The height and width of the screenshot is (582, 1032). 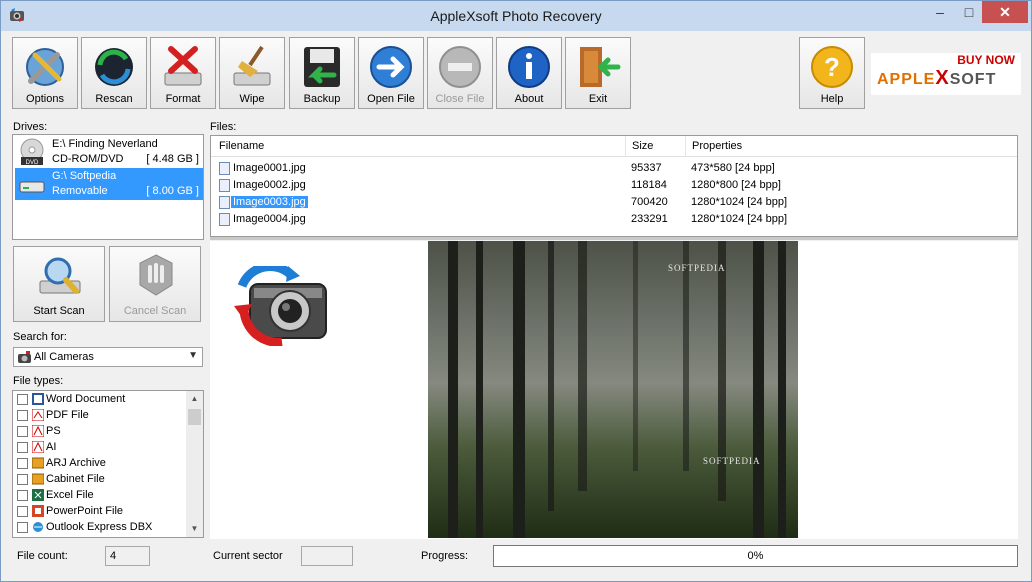 I want to click on word-doc-icon, so click(x=38, y=399).